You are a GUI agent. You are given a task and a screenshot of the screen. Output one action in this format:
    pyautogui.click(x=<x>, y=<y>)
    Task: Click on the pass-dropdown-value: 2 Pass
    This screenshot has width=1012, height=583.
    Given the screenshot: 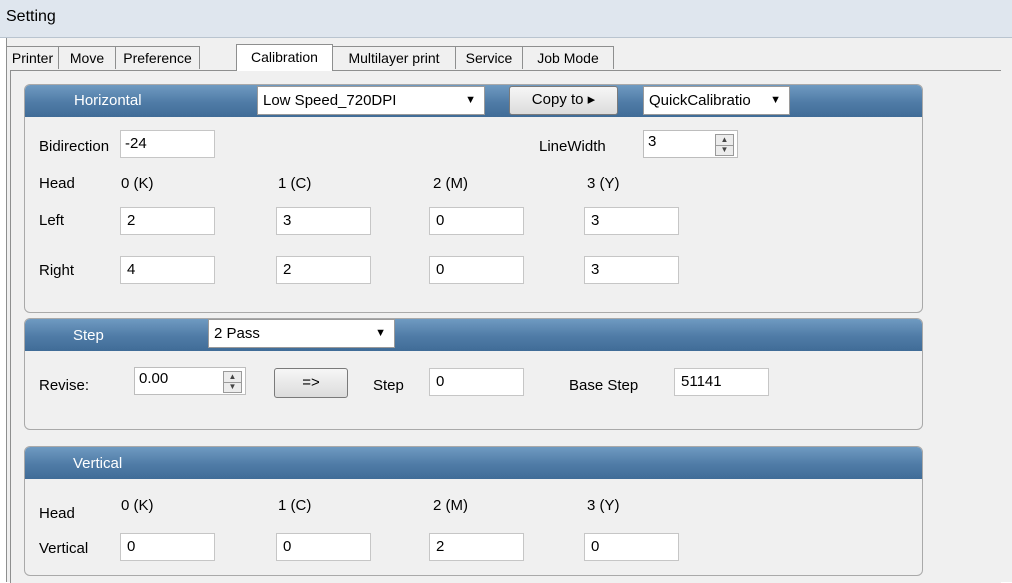 What is the action you would take?
    pyautogui.click(x=237, y=333)
    